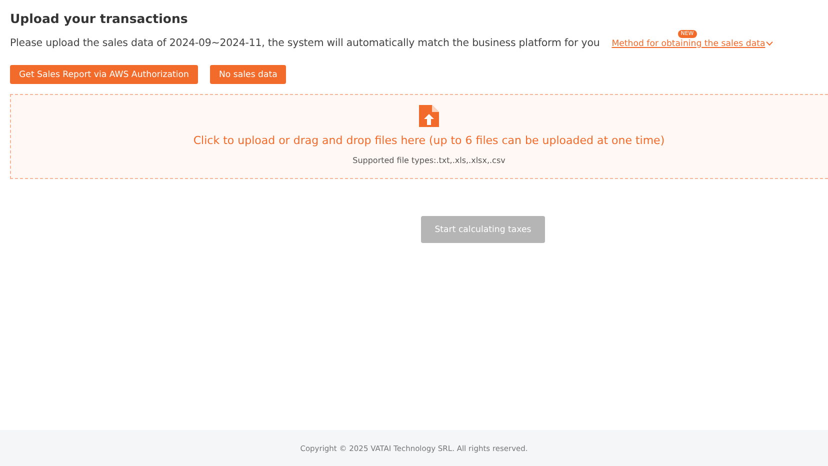 Image resolution: width=828 pixels, height=466 pixels. What do you see at coordinates (429, 116) in the screenshot?
I see `file-upload-icon` at bounding box center [429, 116].